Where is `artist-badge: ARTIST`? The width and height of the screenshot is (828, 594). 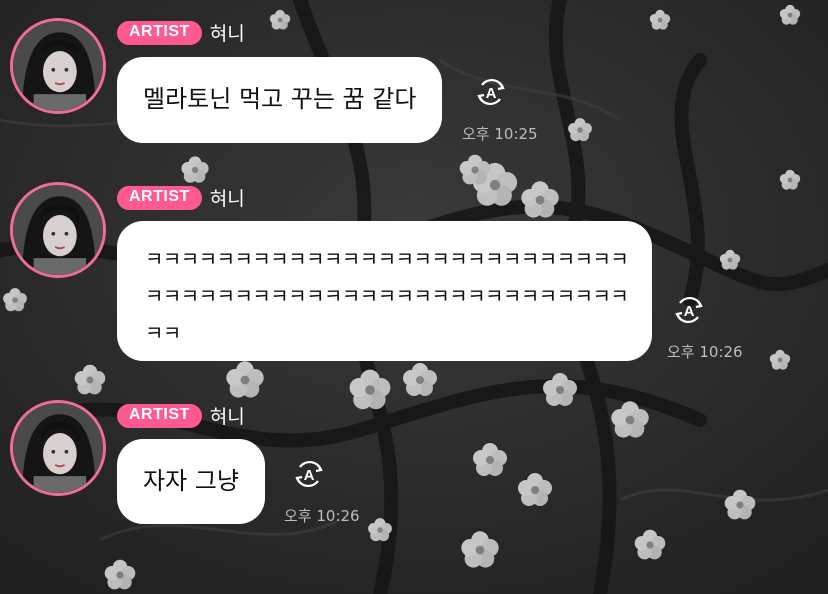
artist-badge: ARTIST is located at coordinates (159, 415).